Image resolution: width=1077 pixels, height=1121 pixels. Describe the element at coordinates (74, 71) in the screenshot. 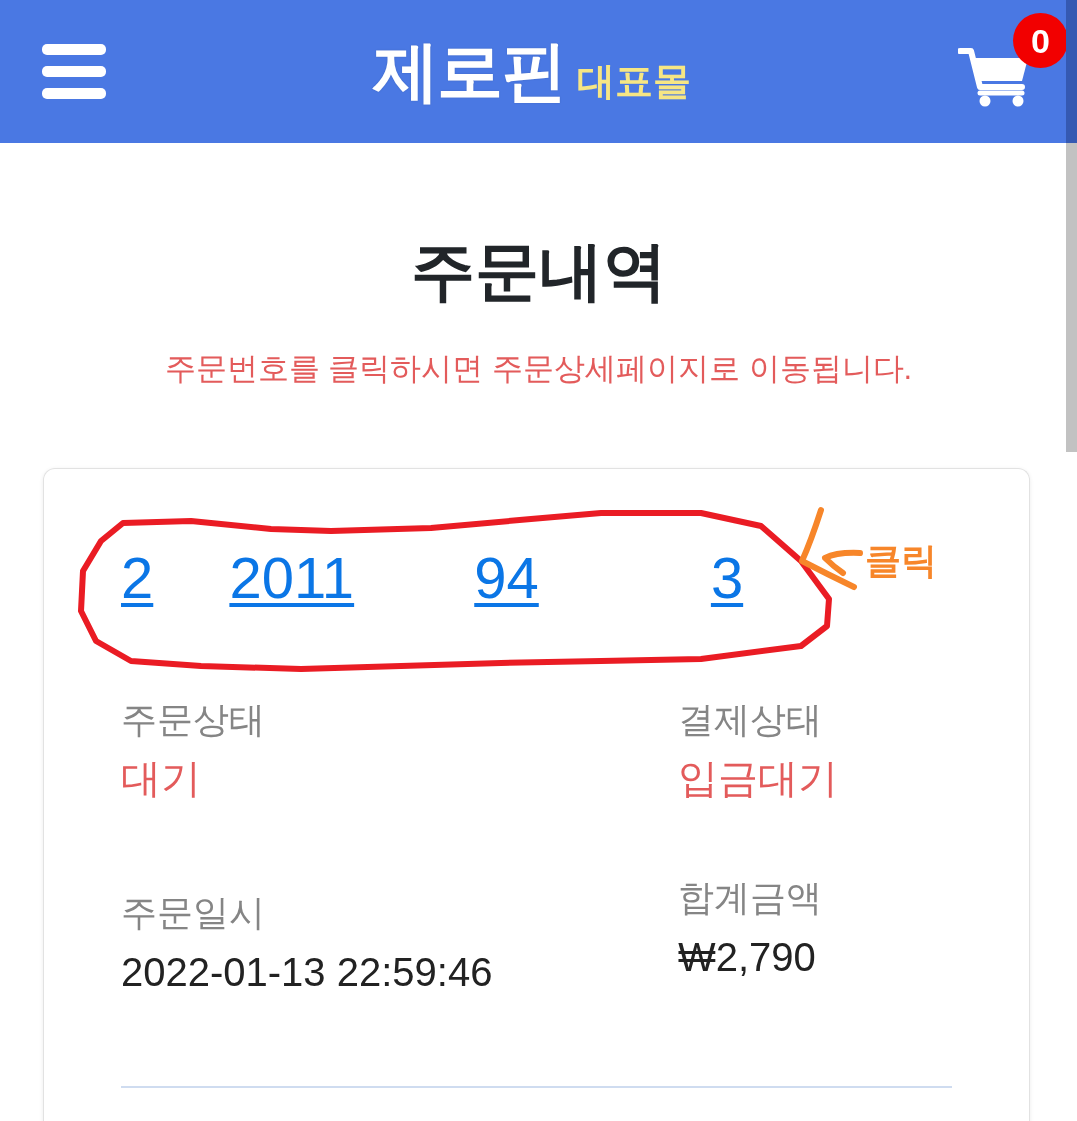

I see `menu-icon` at that location.